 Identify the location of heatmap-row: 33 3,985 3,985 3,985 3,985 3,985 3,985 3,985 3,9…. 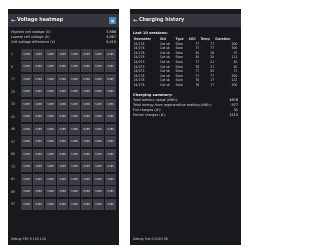
(63, 104).